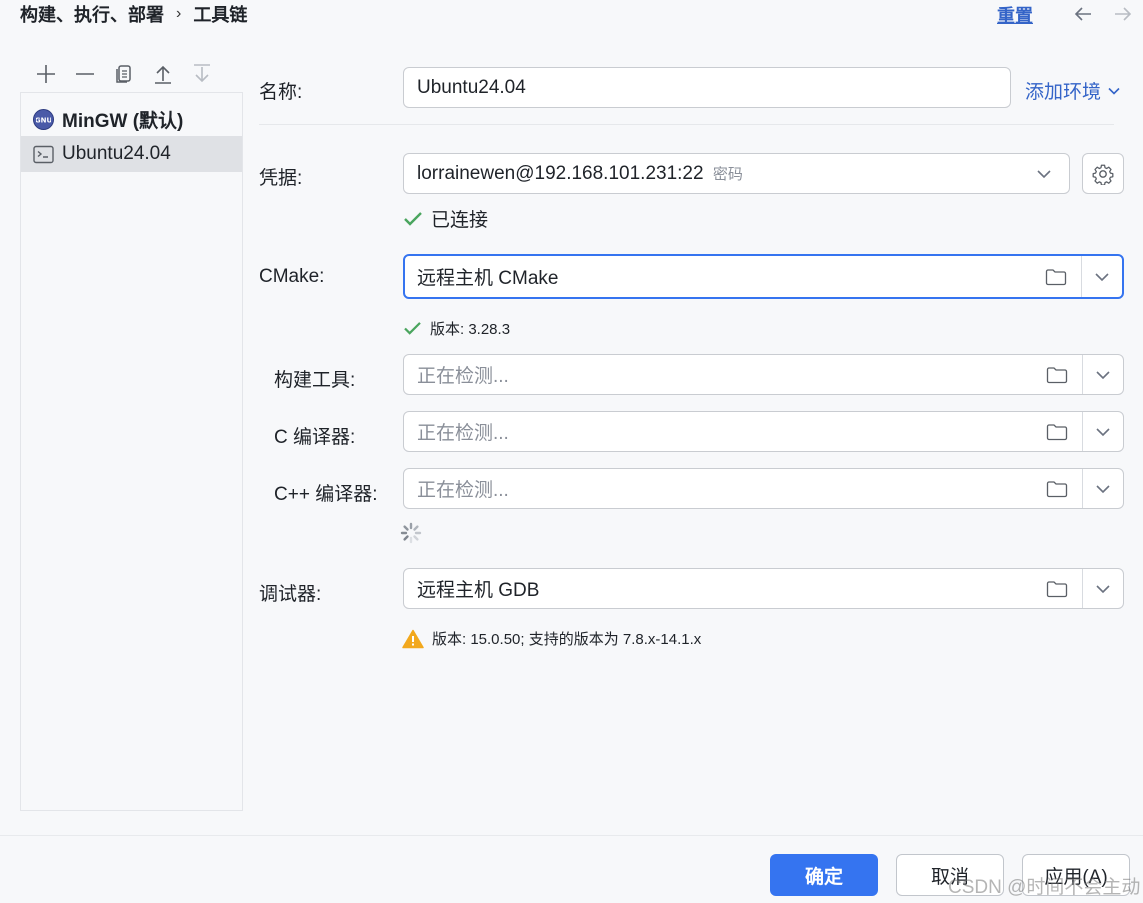 The image size is (1143, 903). What do you see at coordinates (763, 588) in the screenshot?
I see `debugger-select: 远程主机 GDB` at bounding box center [763, 588].